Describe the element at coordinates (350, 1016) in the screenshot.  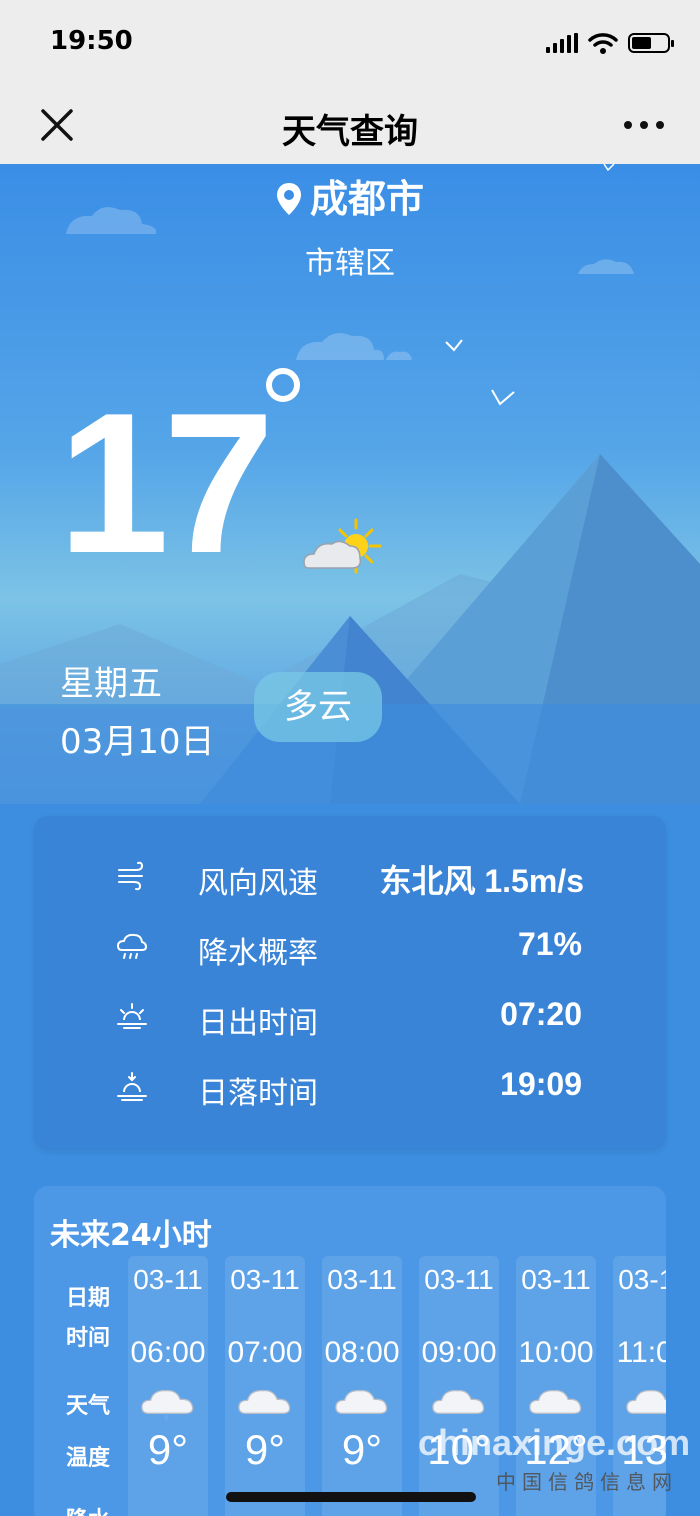
I see `detail-row-sunrise: 日出时间 07:20` at that location.